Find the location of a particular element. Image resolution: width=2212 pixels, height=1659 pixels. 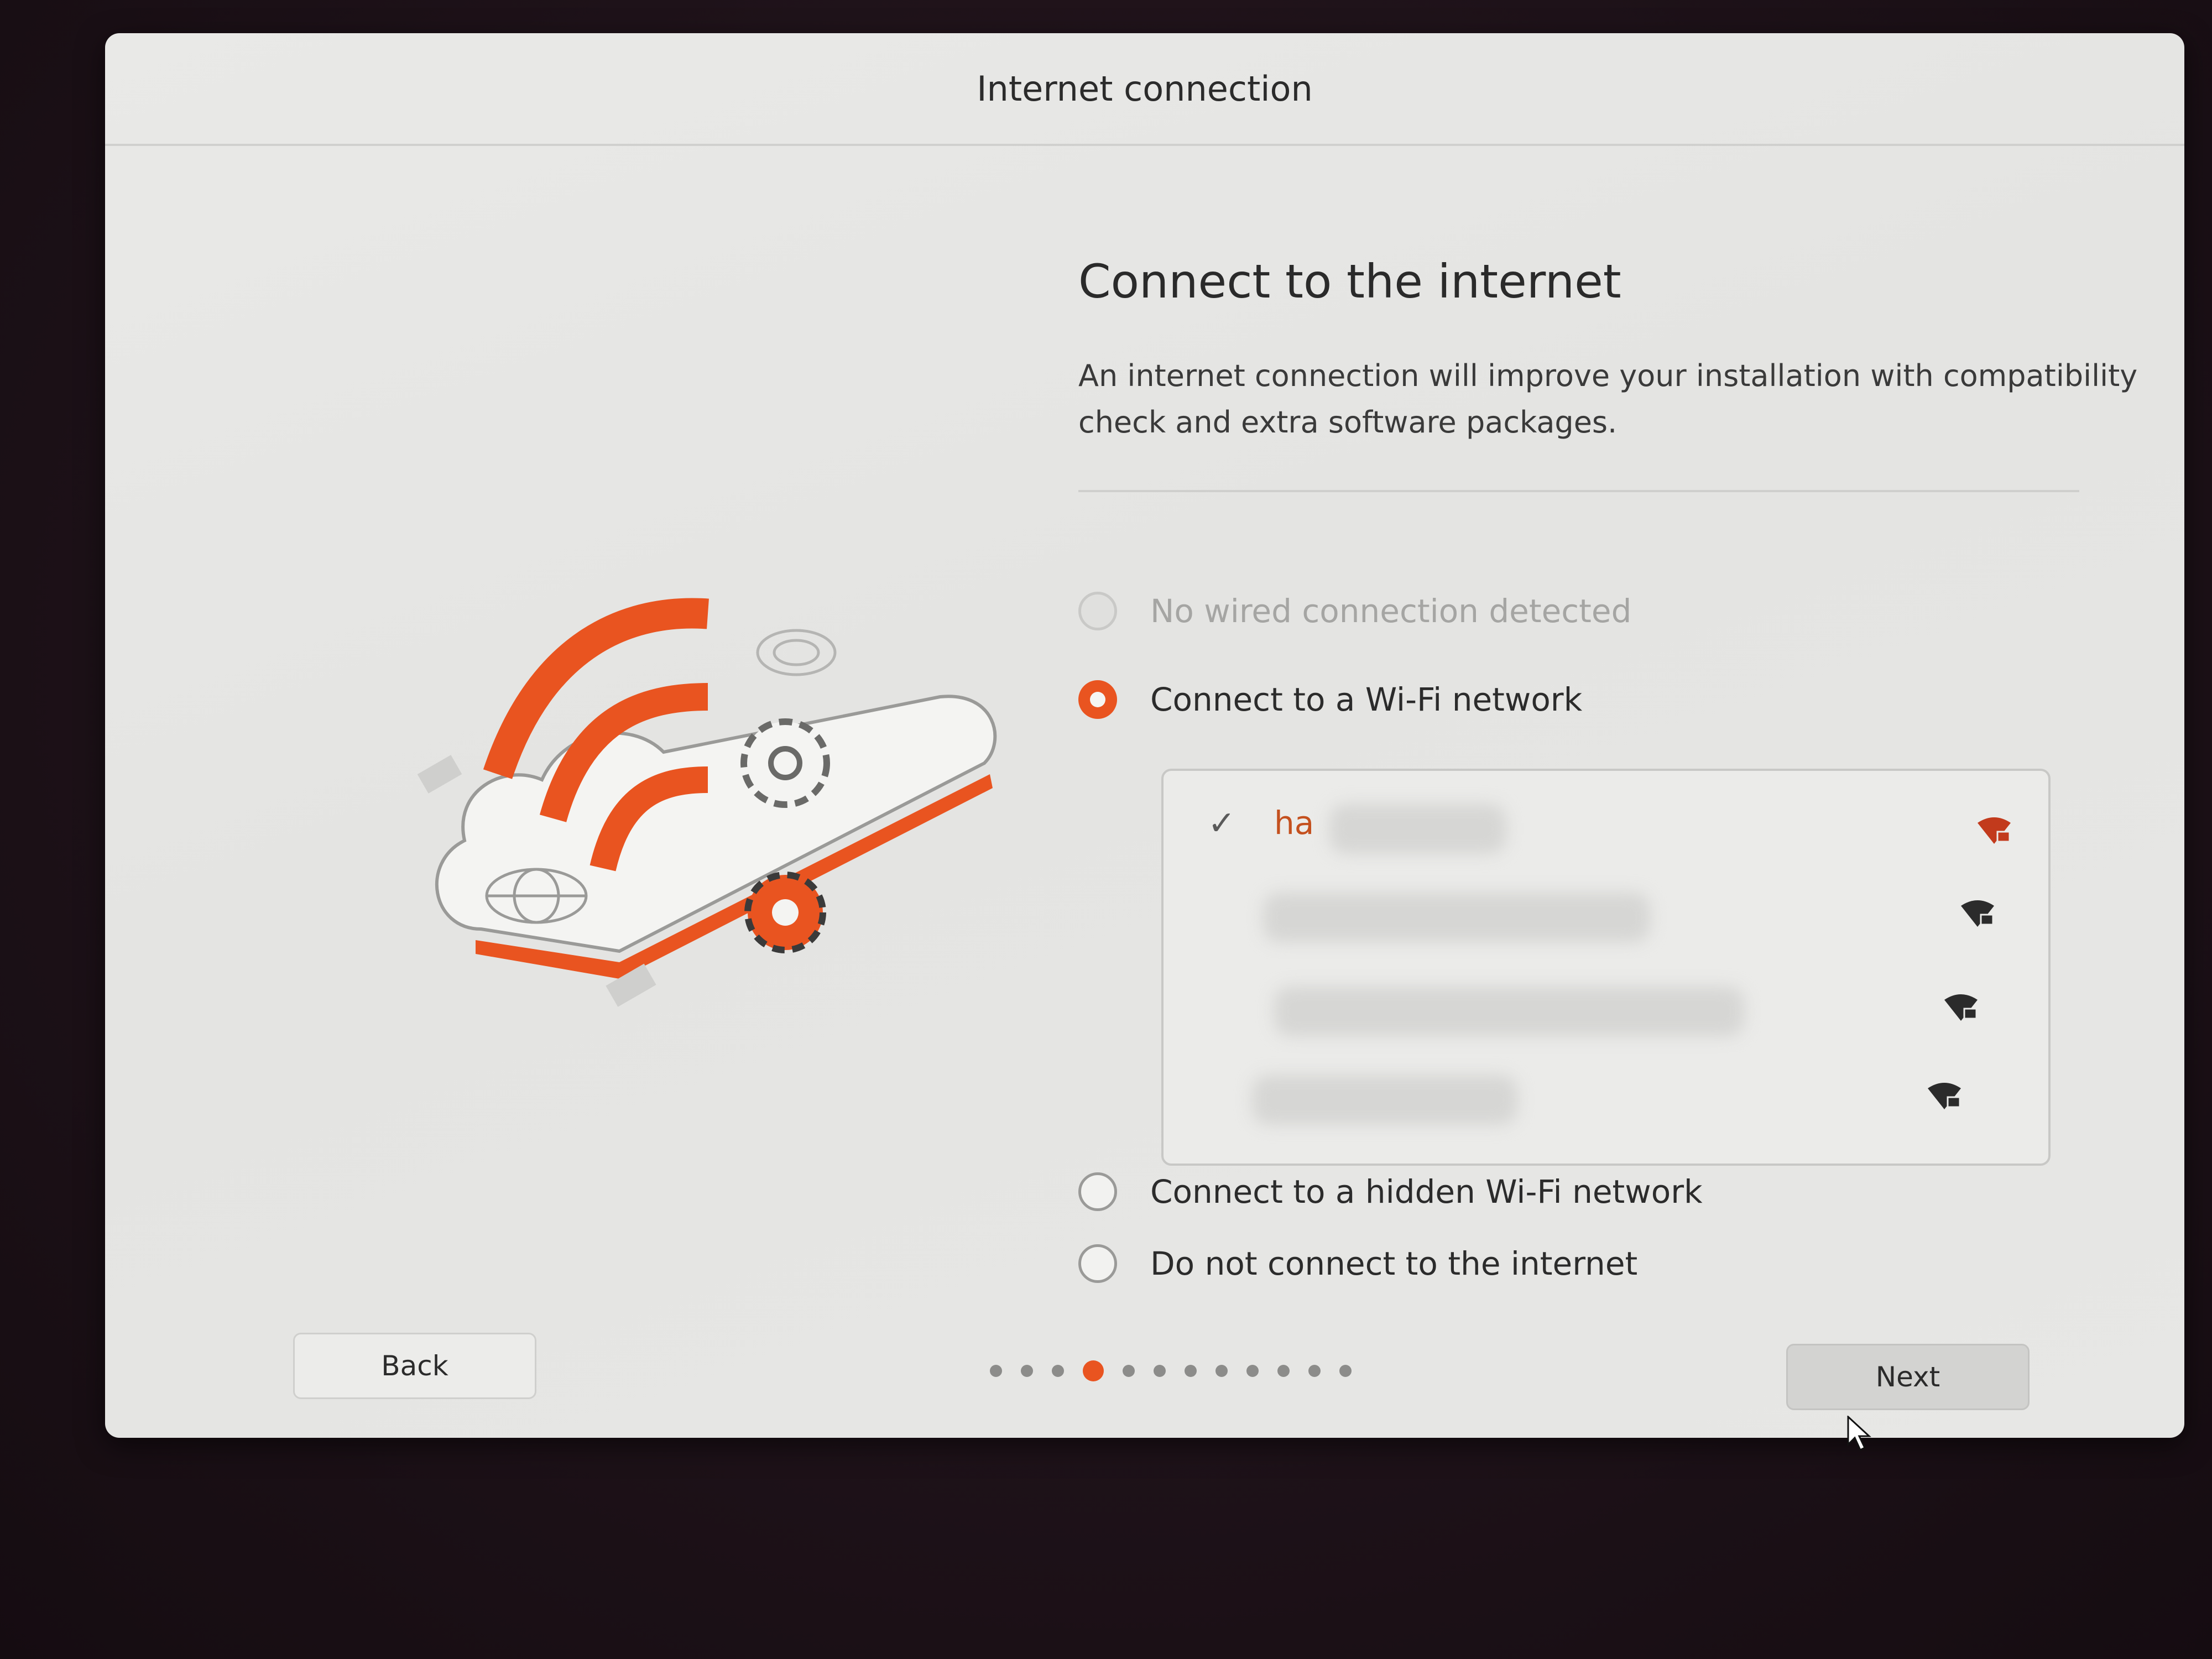

radio-no-internet is located at coordinates (1097, 1263).